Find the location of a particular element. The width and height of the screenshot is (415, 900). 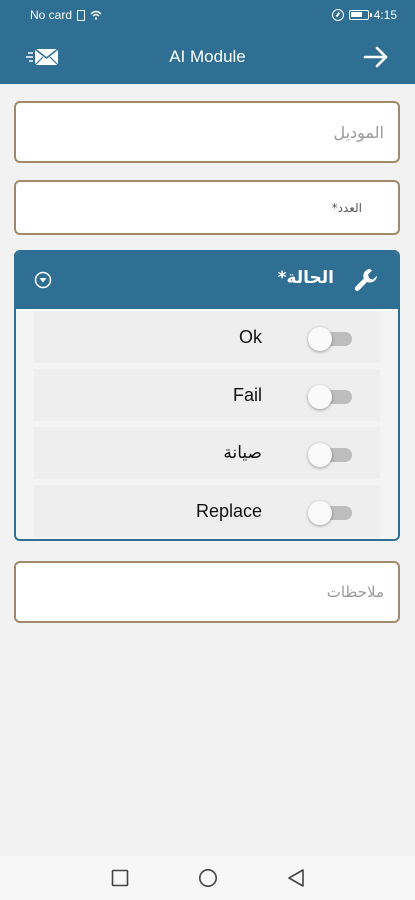

option-row-ok: Ok is located at coordinates (207, 337).